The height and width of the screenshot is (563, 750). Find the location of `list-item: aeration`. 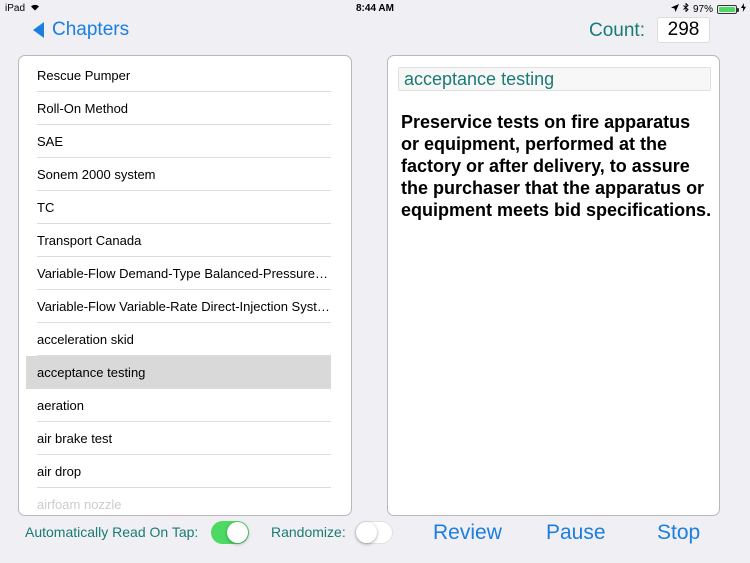

list-item: aeration is located at coordinates (178, 405).